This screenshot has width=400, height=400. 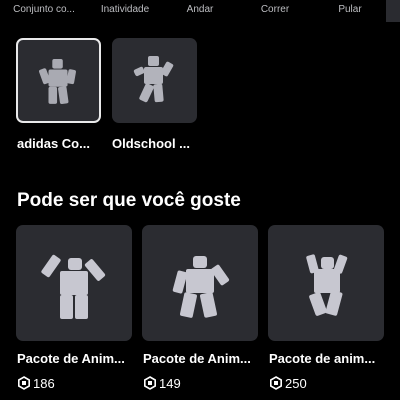 I want to click on price-tag: 186, so click(x=36, y=383).